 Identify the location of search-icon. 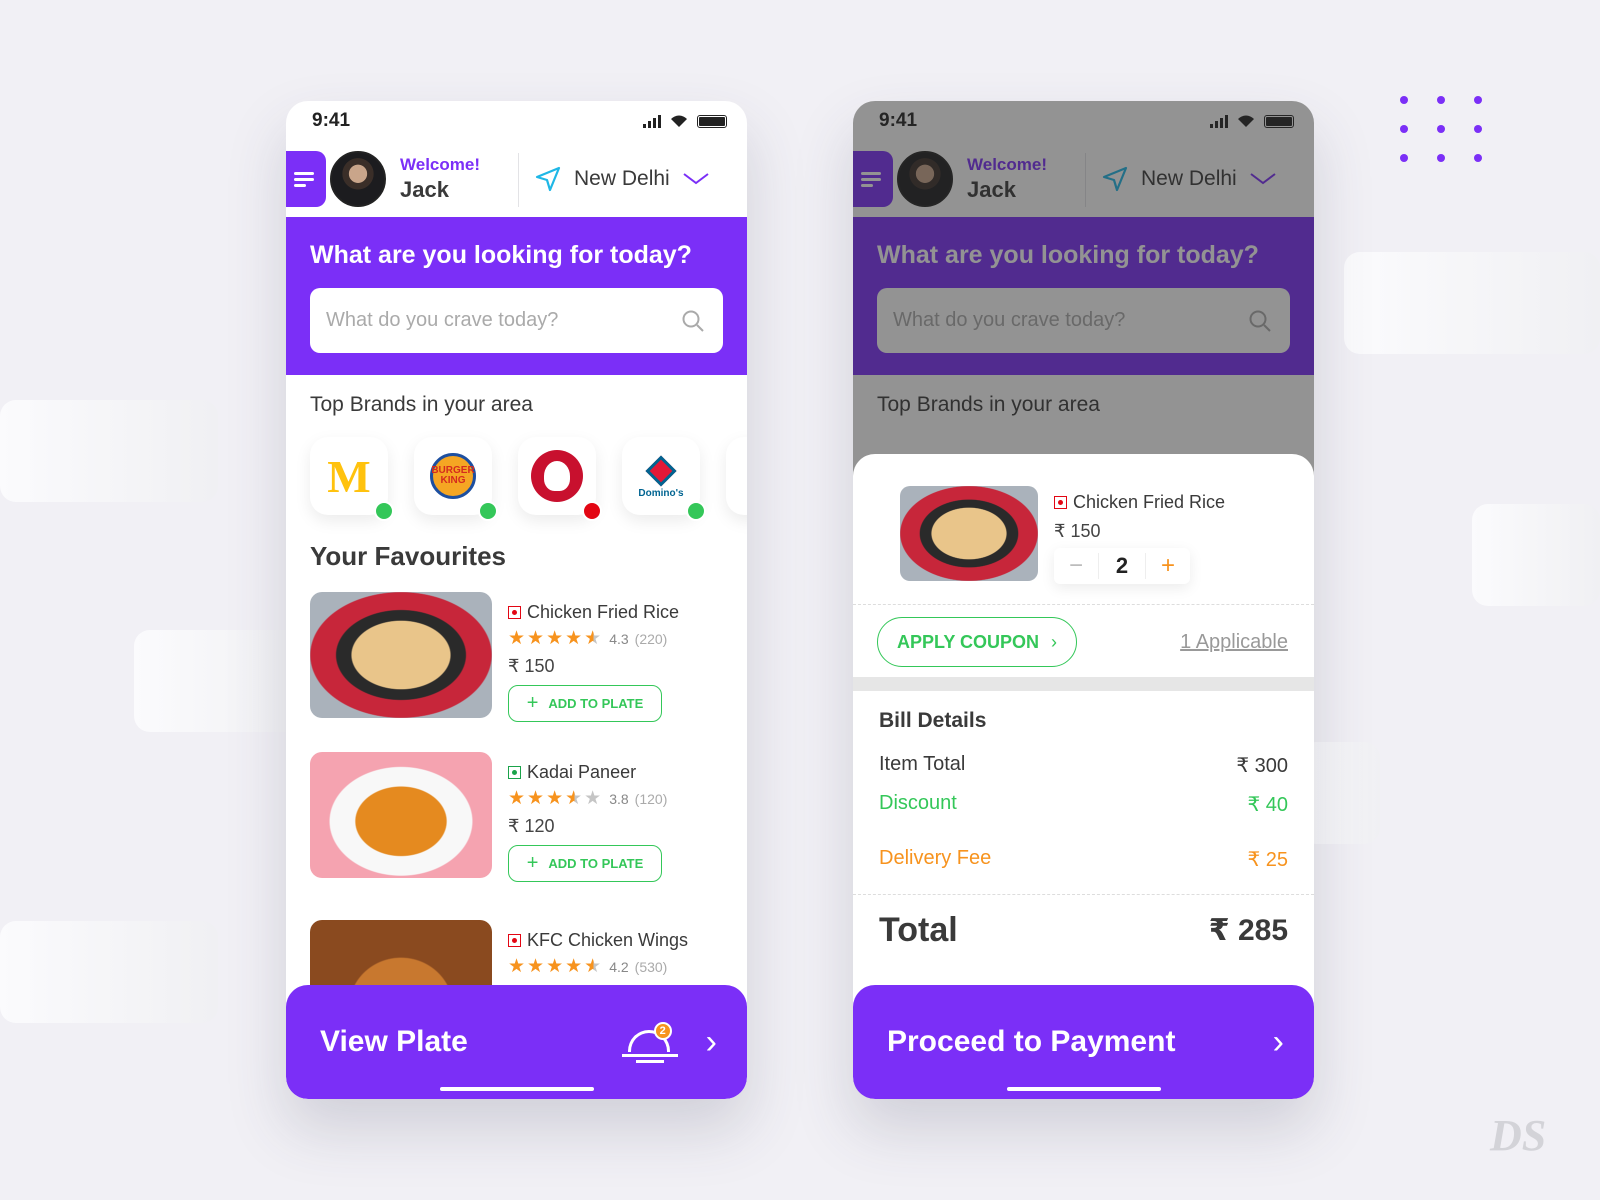
(693, 321).